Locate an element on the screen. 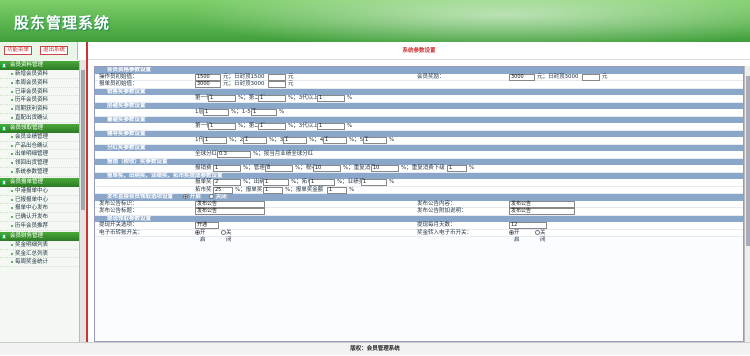 Image resolution: width=750 pixels, height=356 pixels. sidebar-item: 历年会员推荐 is located at coordinates (43, 226).